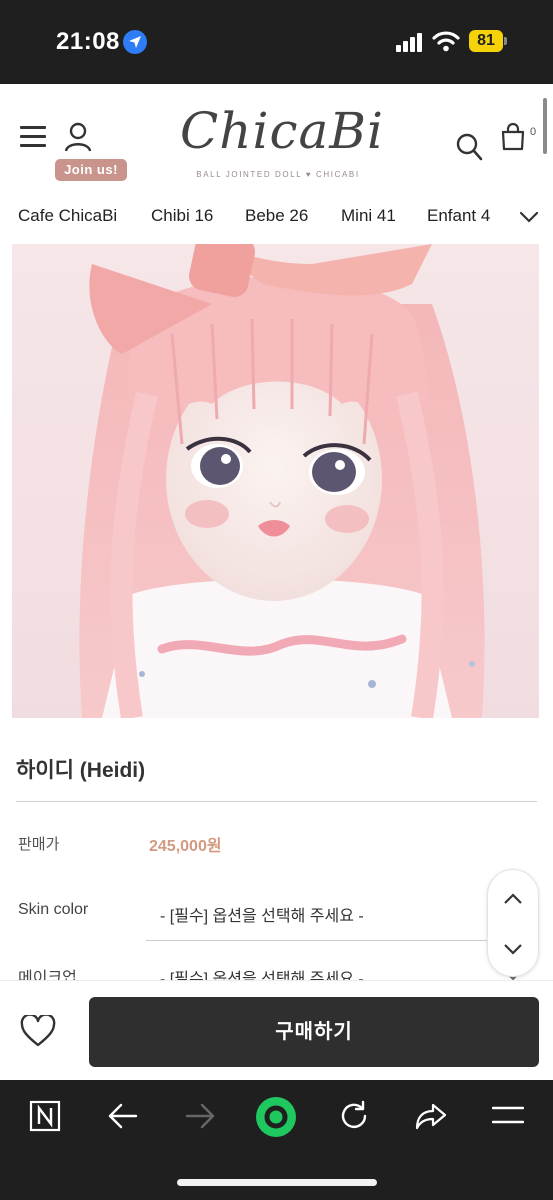  Describe the element at coordinates (185, 846) in the screenshot. I see `price-value: 245,000원` at that location.